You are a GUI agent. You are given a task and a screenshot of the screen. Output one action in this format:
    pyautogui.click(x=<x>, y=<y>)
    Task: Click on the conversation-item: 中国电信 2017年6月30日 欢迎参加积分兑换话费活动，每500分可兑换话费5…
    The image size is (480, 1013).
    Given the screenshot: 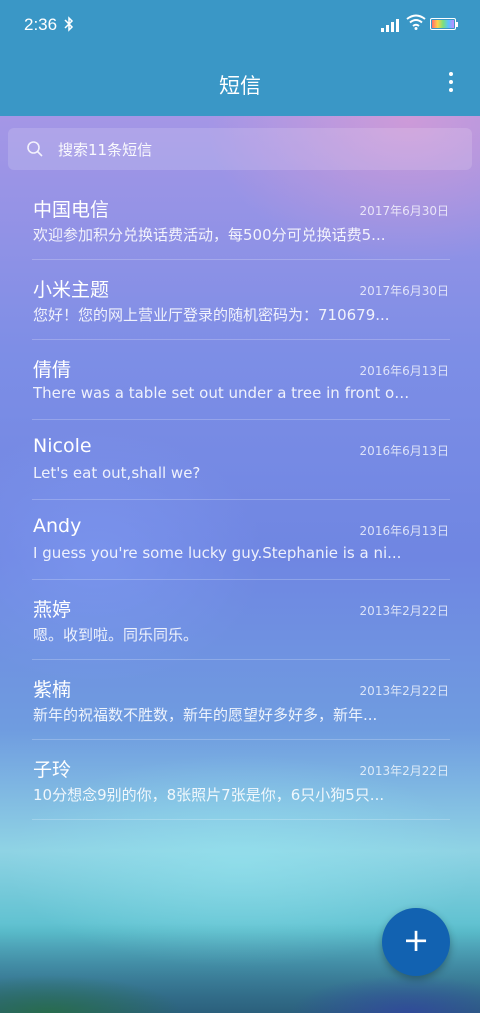 What is the action you would take?
    pyautogui.click(x=240, y=220)
    